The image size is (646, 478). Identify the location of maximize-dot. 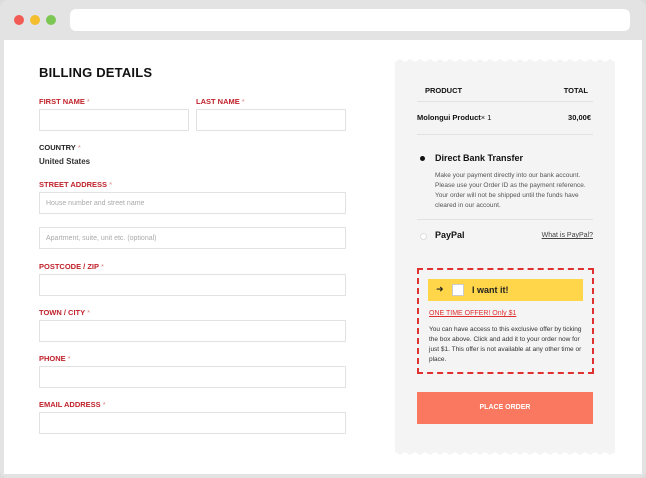
(51, 20).